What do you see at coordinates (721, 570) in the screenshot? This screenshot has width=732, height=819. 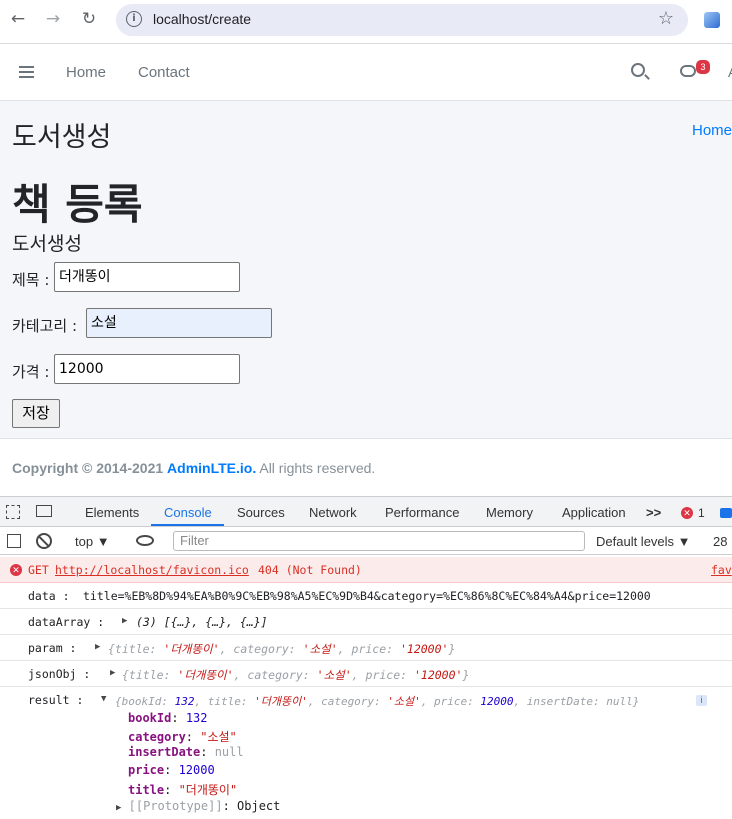 I see `error-source-link: fav` at bounding box center [721, 570].